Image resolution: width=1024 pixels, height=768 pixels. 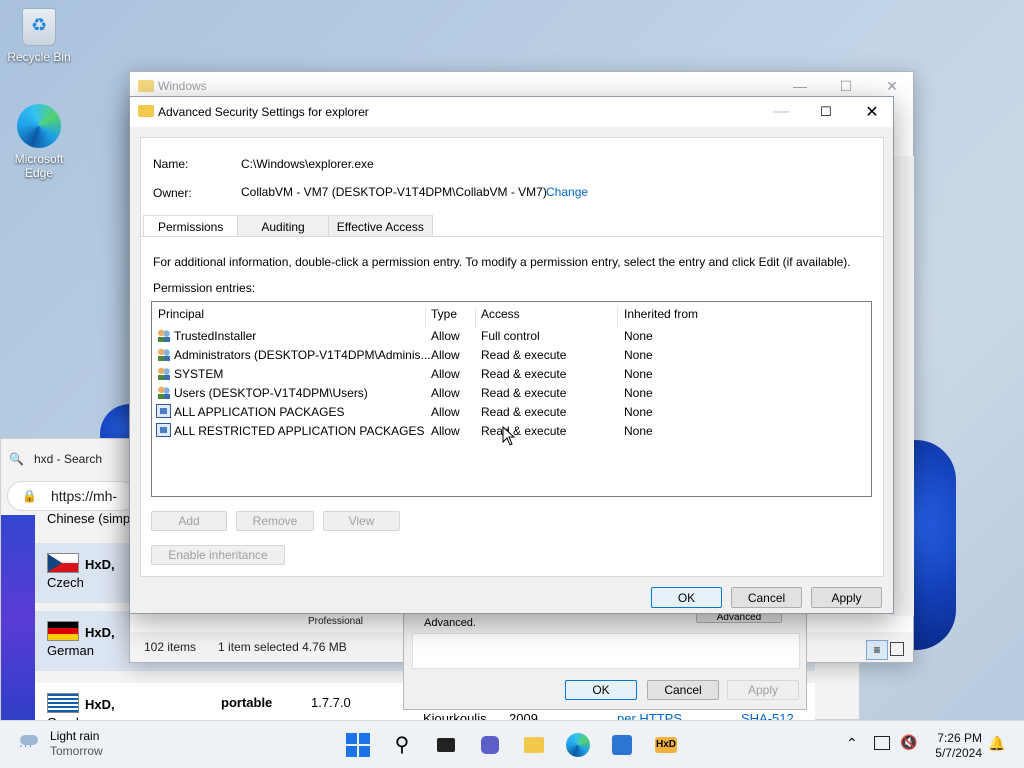 I want to click on cancel-button: Cancel, so click(x=766, y=597).